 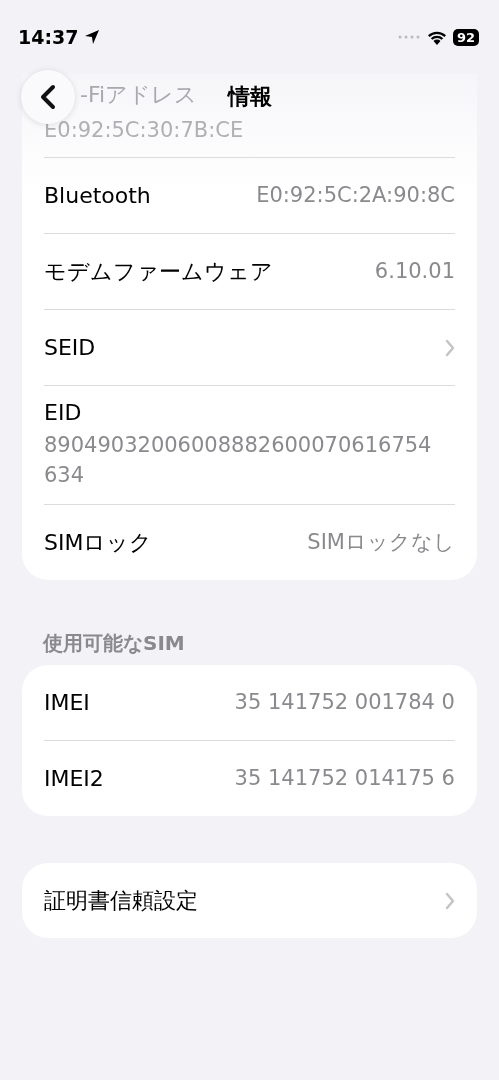 What do you see at coordinates (344, 702) in the screenshot?
I see `row-value: 35 141752 001784 0` at bounding box center [344, 702].